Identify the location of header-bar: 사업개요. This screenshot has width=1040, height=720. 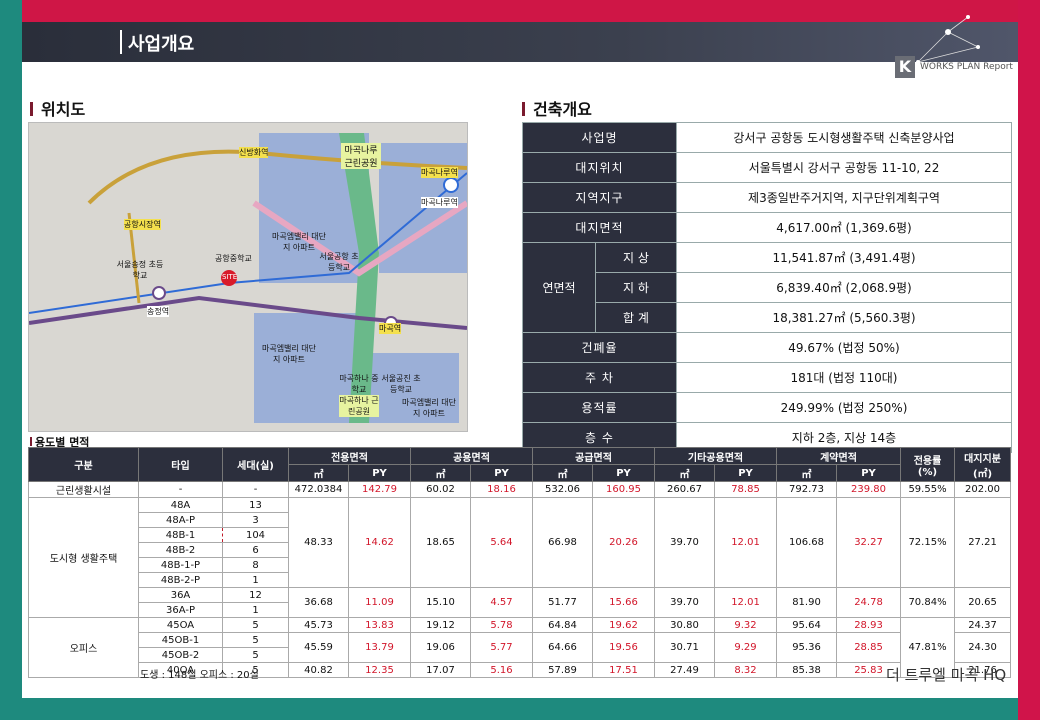
(520, 39).